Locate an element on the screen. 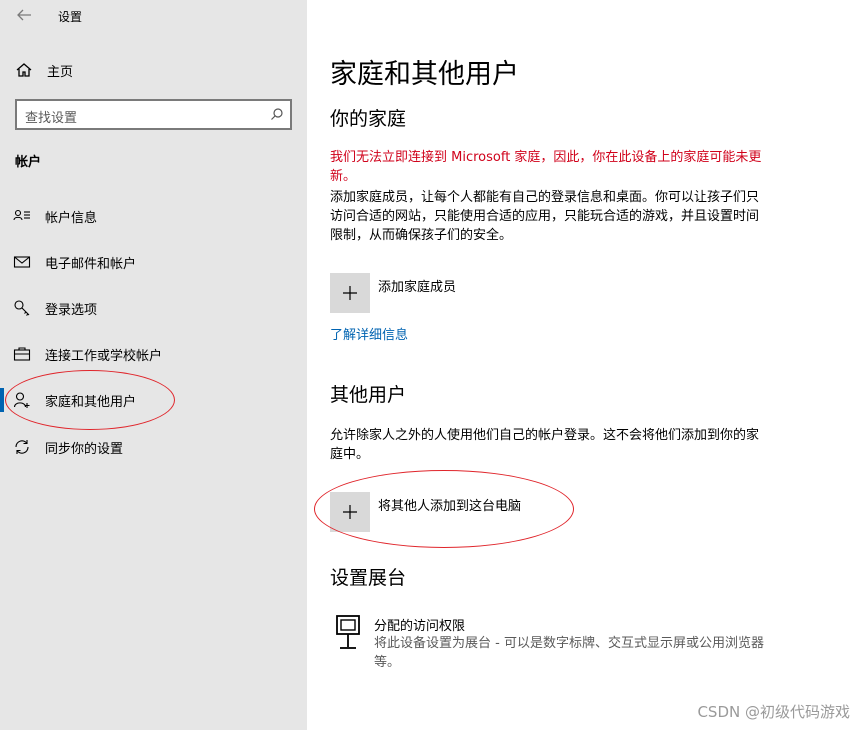 The height and width of the screenshot is (730, 865). mail-icon is located at coordinates (22, 262).